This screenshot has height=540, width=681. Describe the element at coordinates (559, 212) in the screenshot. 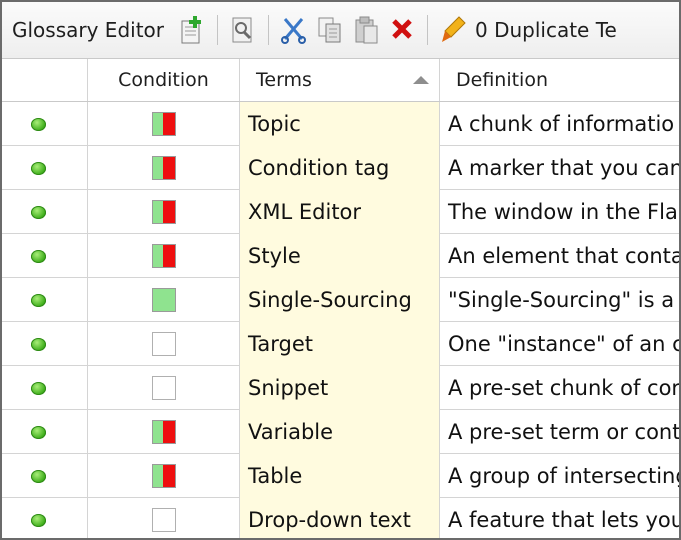

I see `definition-cell: The window in the Fla` at that location.